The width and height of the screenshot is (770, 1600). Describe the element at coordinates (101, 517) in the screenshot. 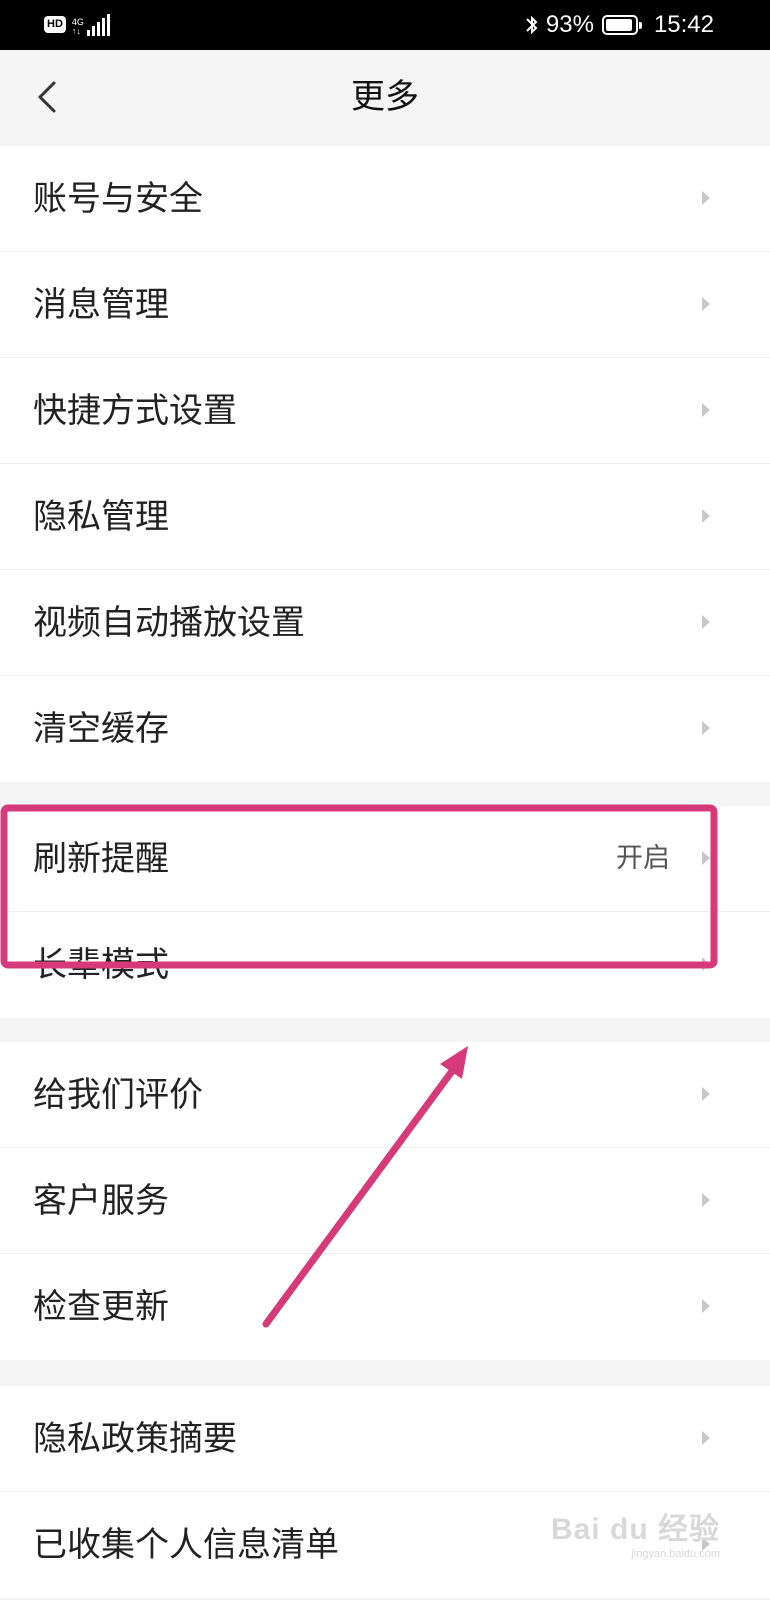

I see `menu-item-label: 隐私管理` at that location.